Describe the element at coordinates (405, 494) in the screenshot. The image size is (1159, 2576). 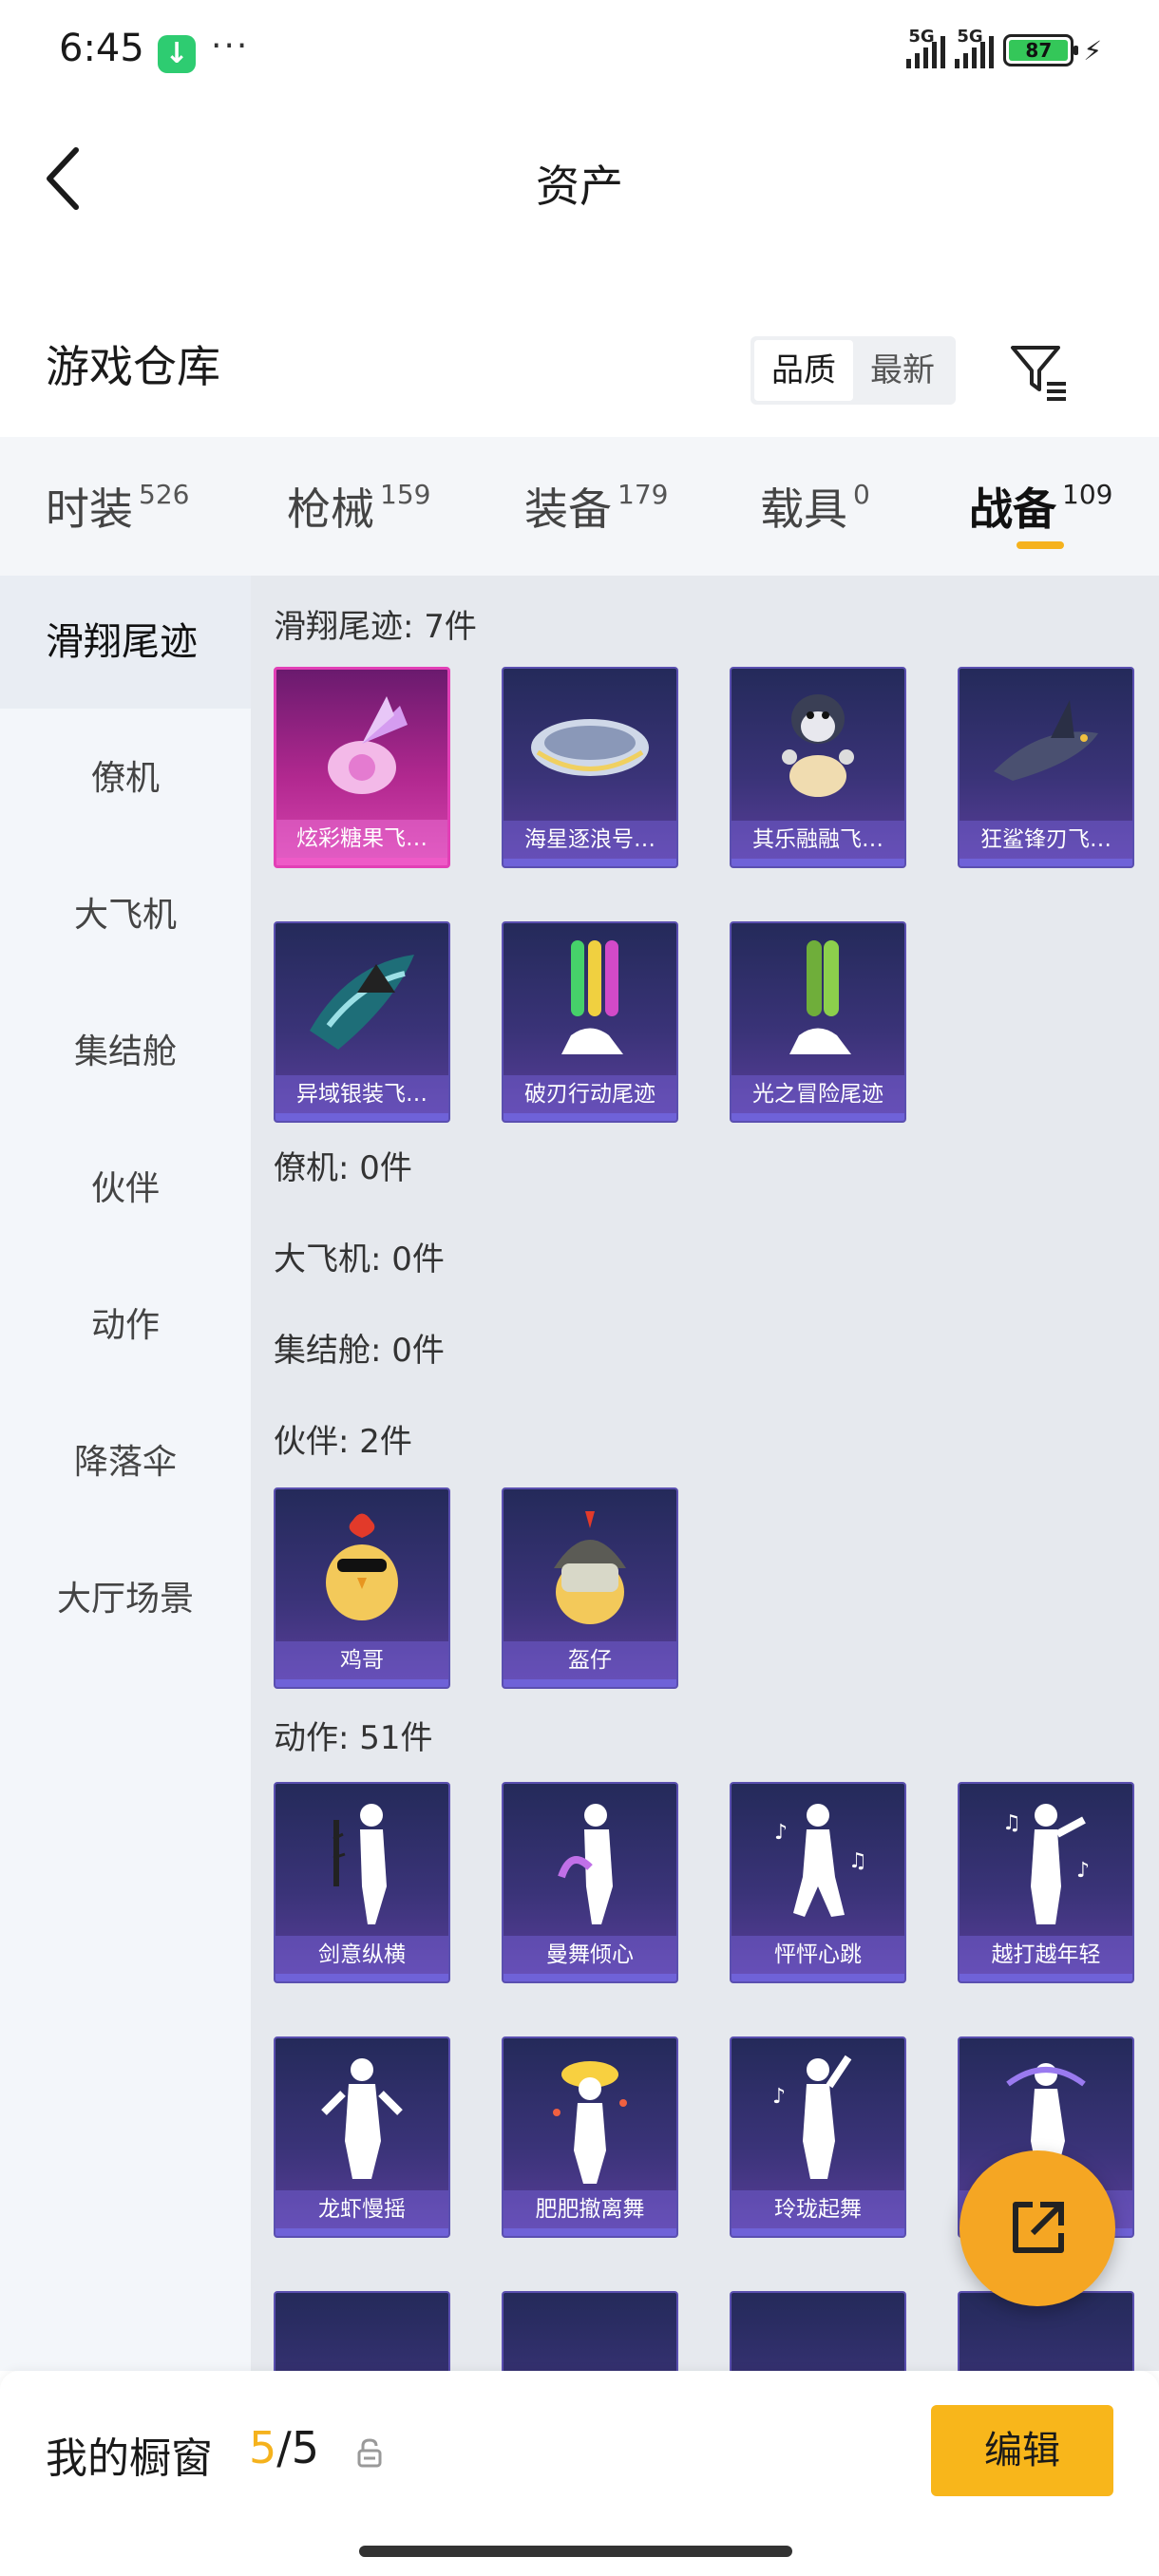
I see `tab-count: 159` at that location.